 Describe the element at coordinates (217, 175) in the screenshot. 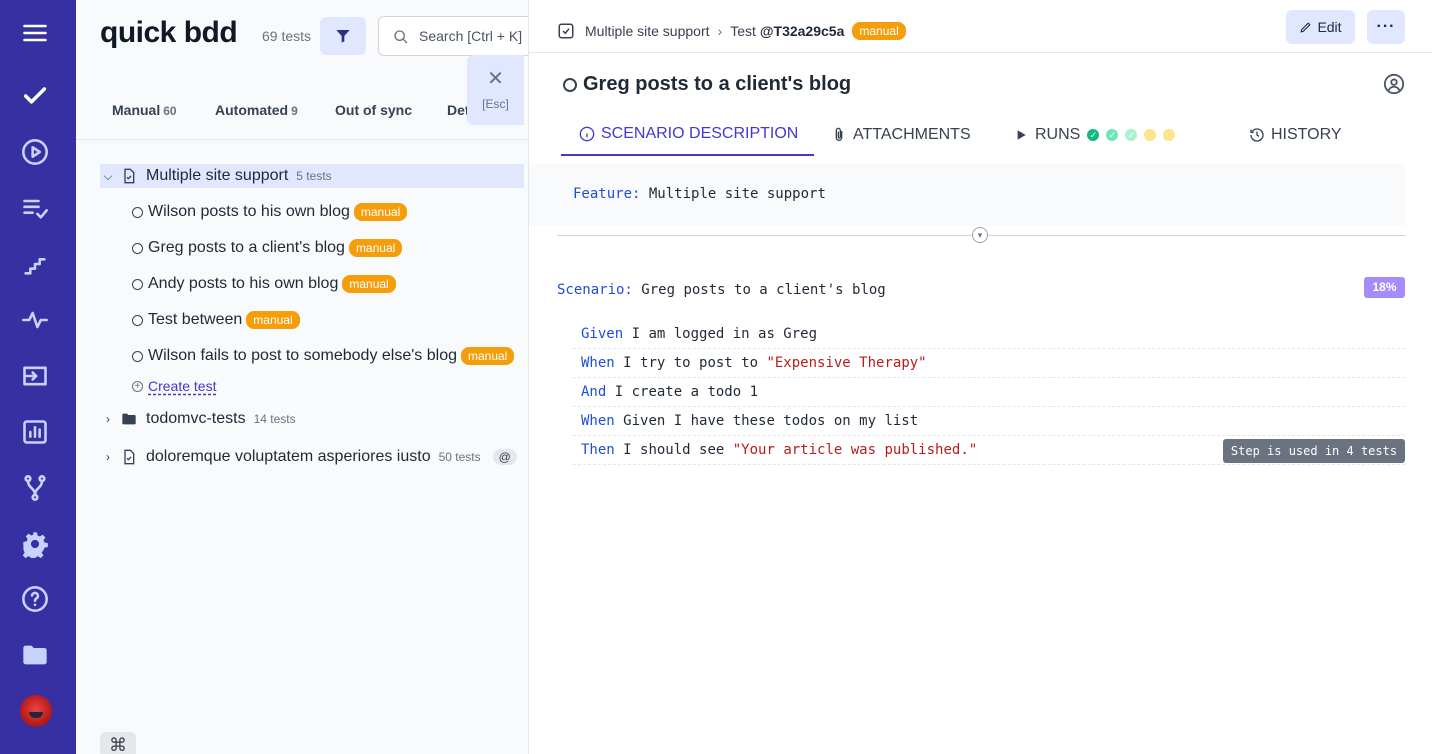

I see `suite-name: Multiple site support` at that location.